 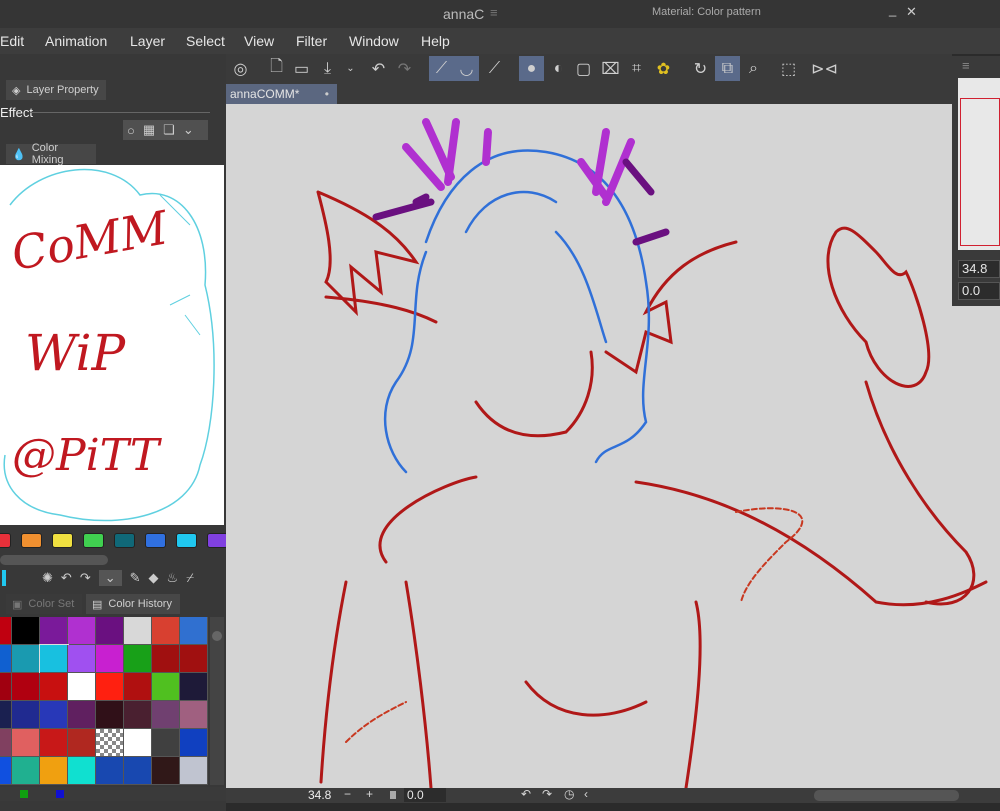 I want to click on navigator-preview, so click(x=979, y=164).